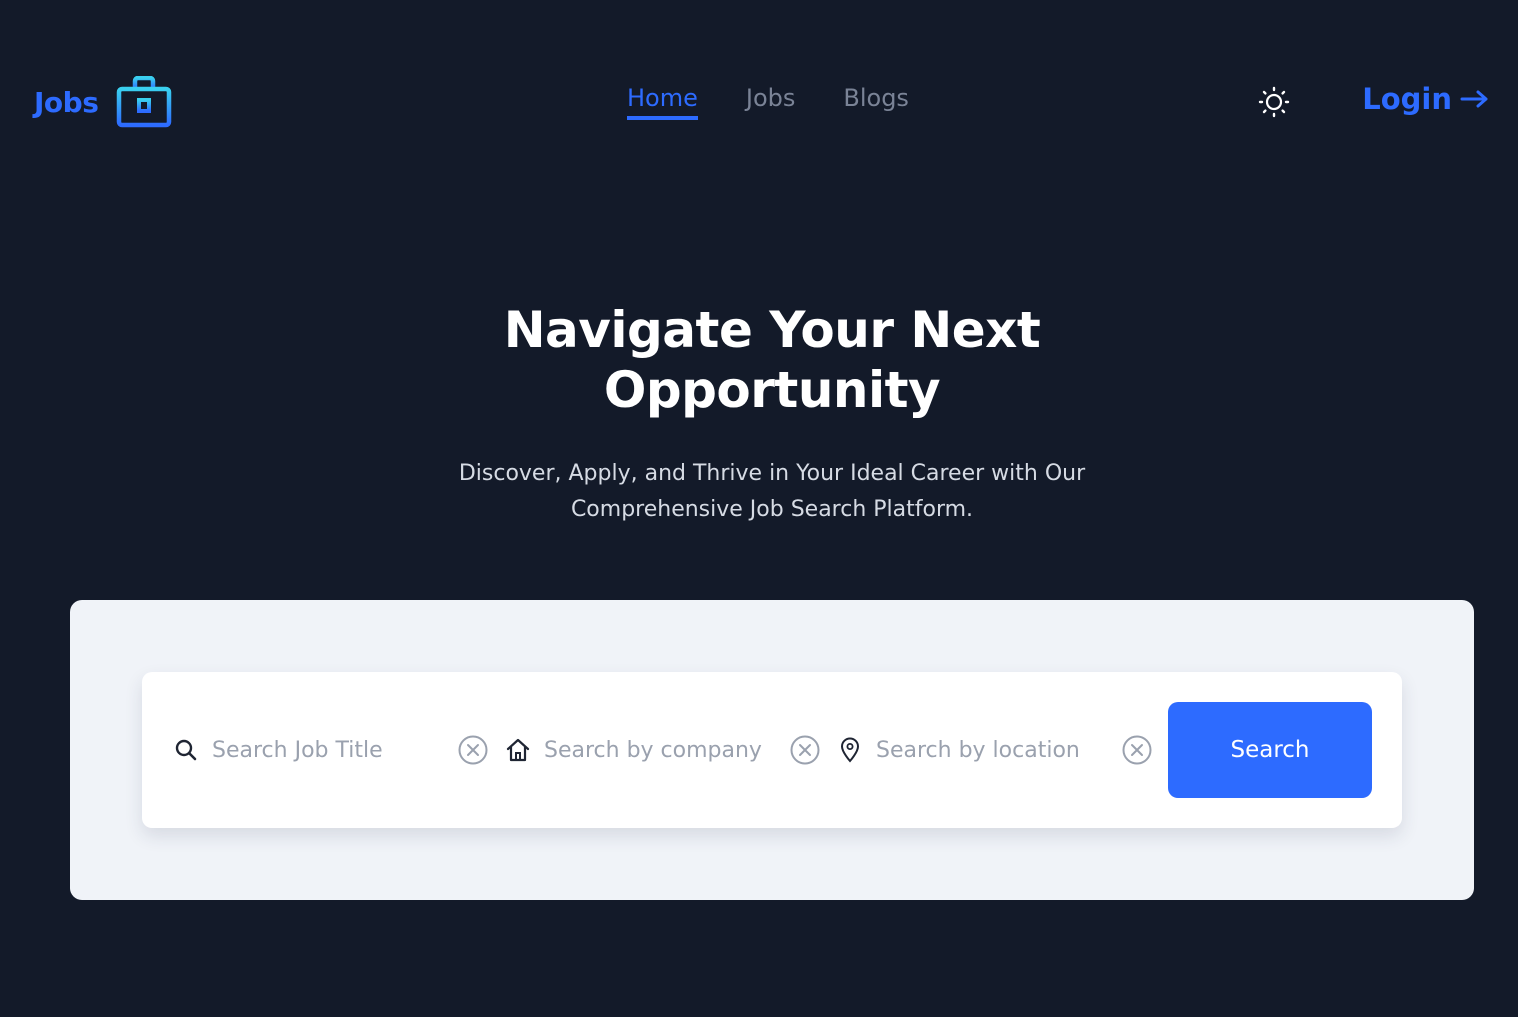  Describe the element at coordinates (772, 509) in the screenshot. I see `hero-subtitle-line2: Comprehensive Job Search Platform.` at that location.